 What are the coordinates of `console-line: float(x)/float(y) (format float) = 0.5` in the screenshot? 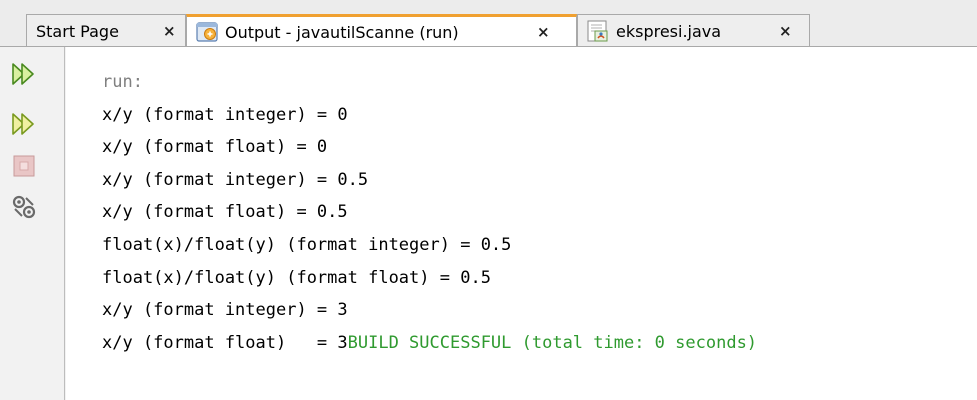 It's located at (296, 277).